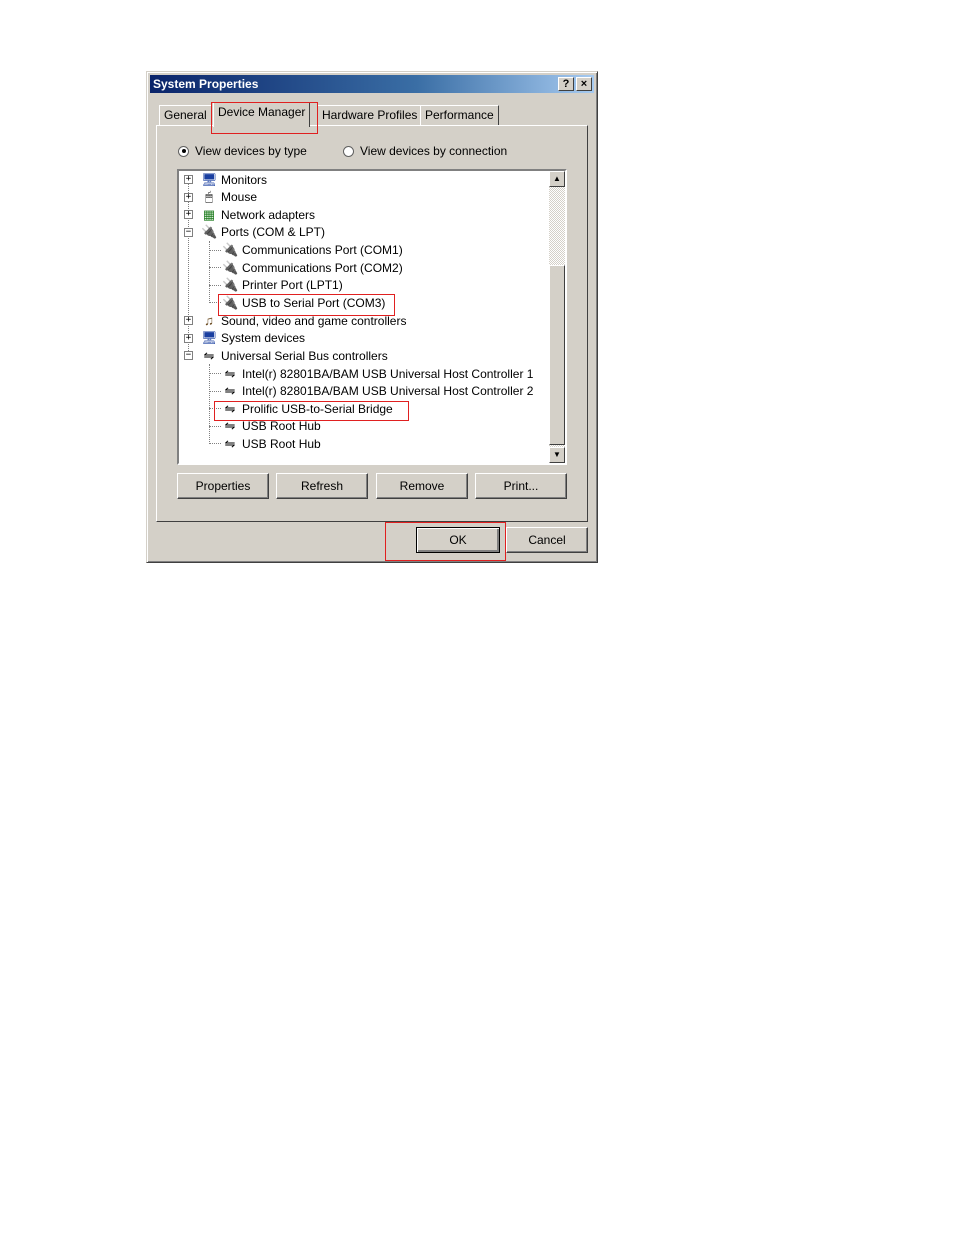 Image resolution: width=954 pixels, height=1235 pixels. Describe the element at coordinates (370, 115) in the screenshot. I see `tab-hardware-profiles: Hardware Profiles` at that location.